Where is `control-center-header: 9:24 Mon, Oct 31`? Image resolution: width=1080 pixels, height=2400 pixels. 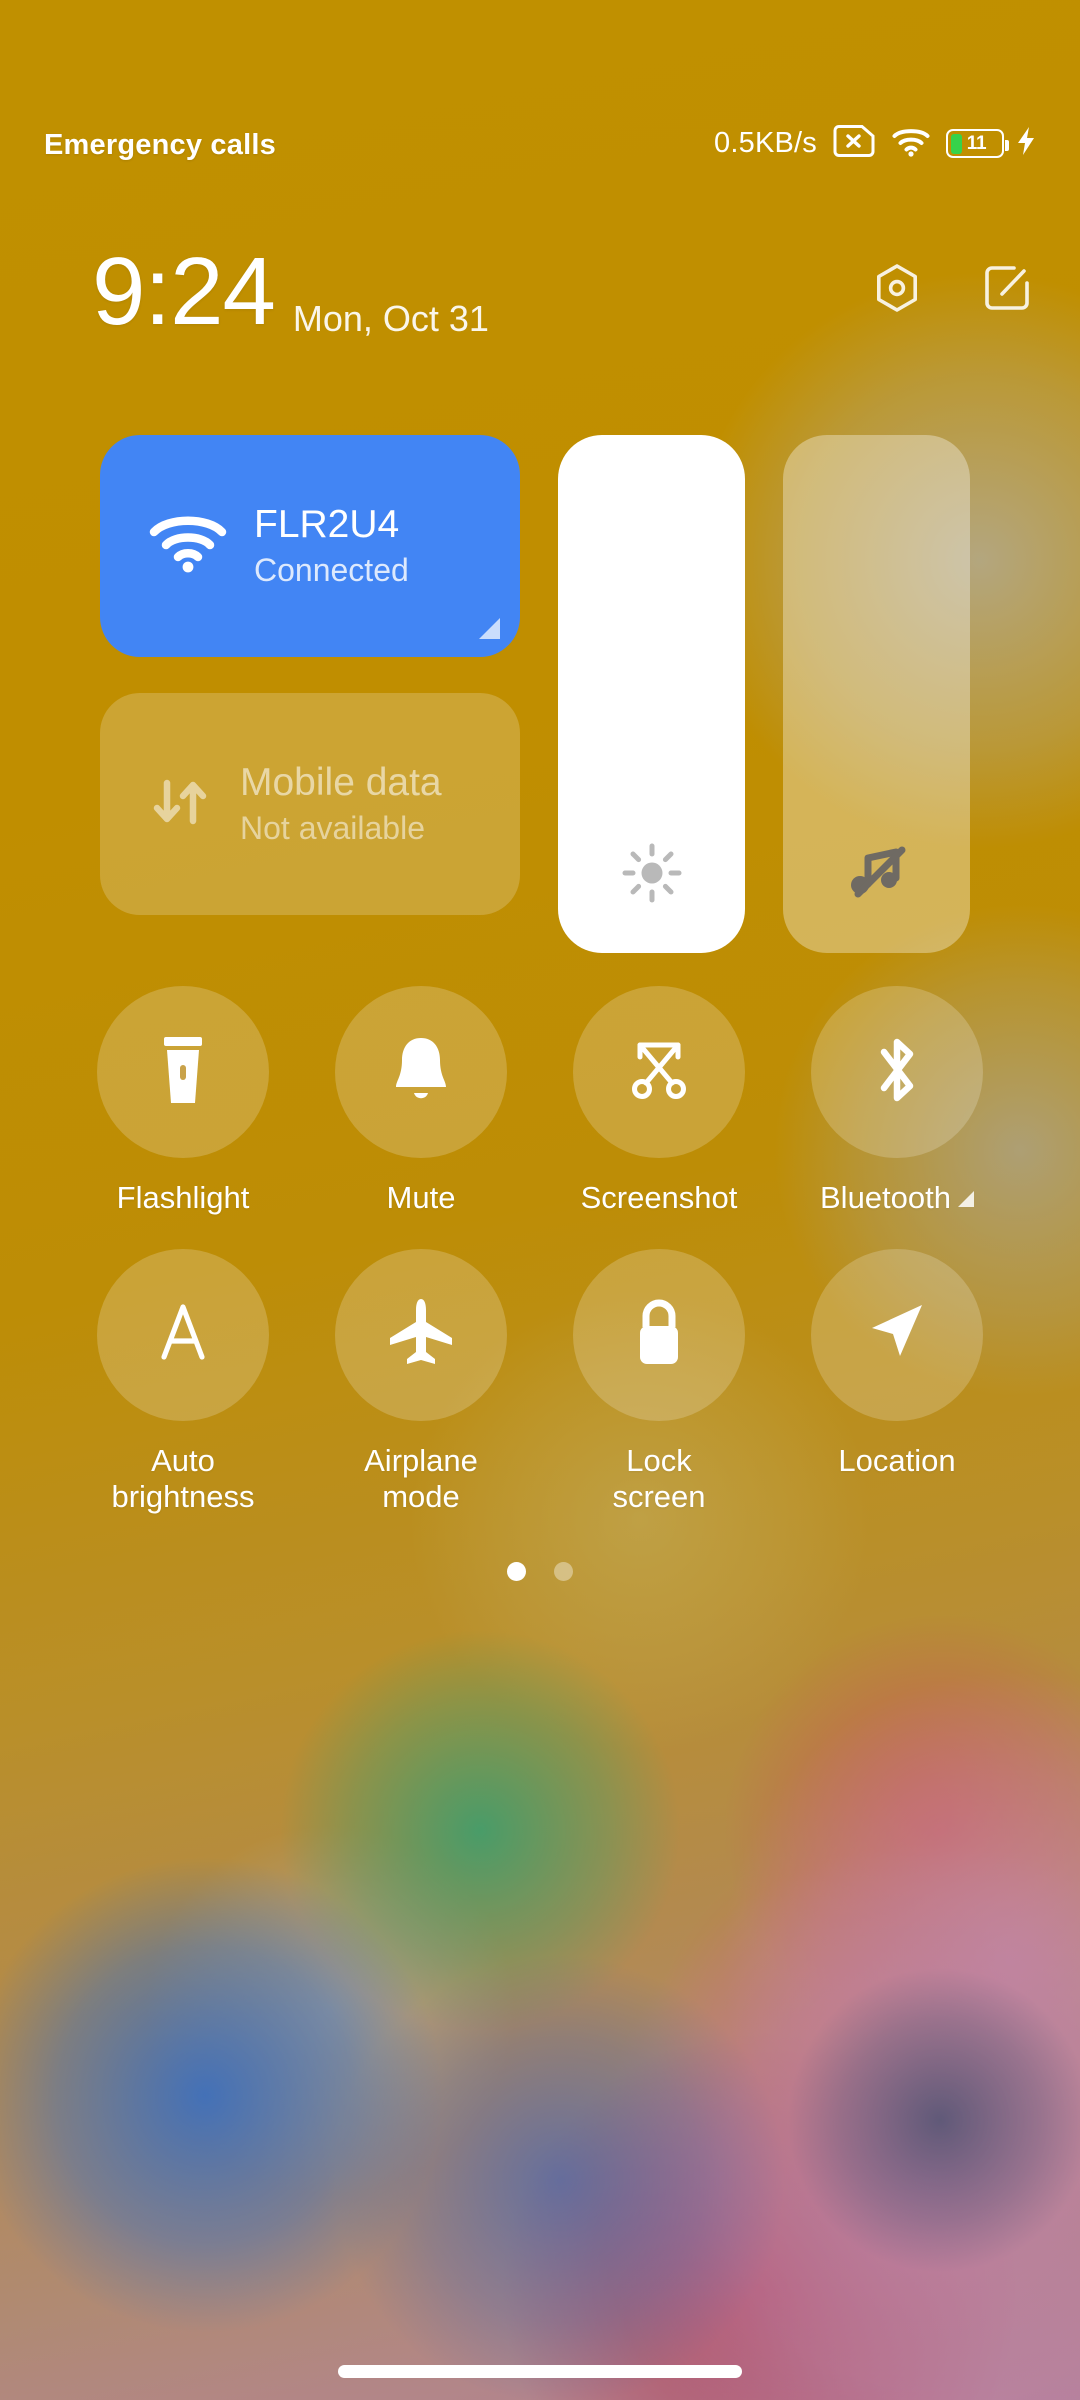
control-center-header: 9:24 Mon, Oct 31 is located at coordinates (540, 292).